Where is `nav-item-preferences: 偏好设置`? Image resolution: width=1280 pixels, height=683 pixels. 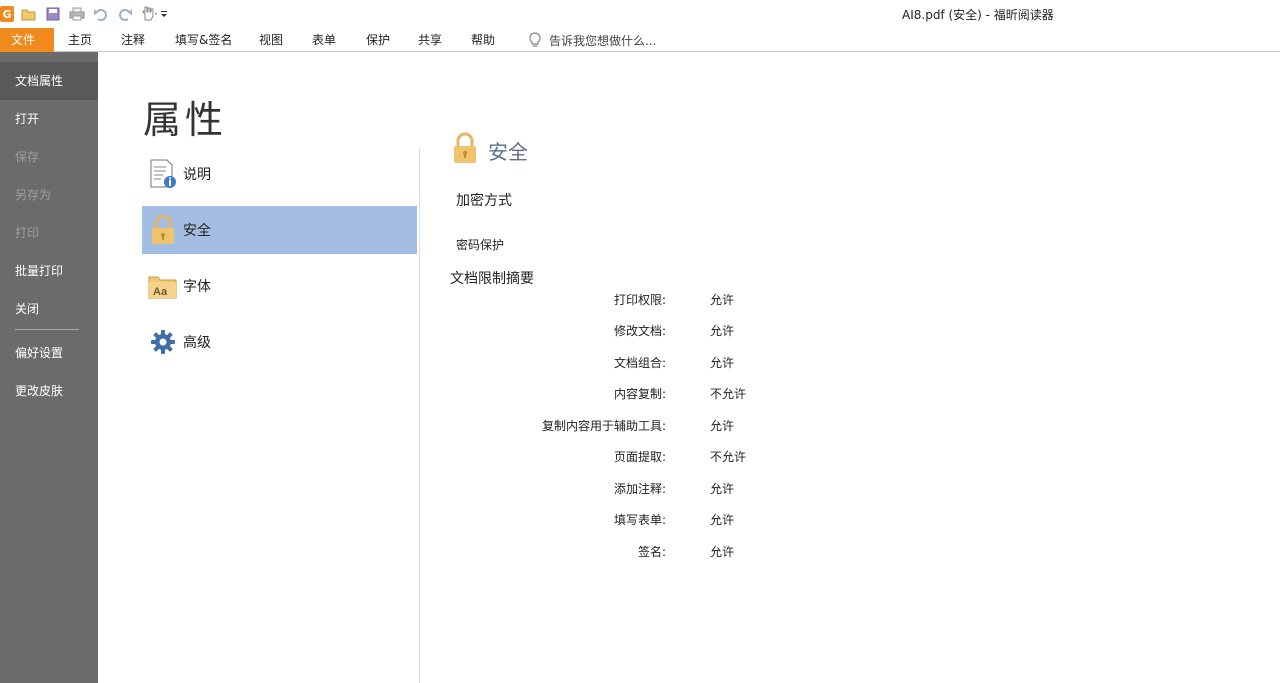 nav-item-preferences: 偏好设置 is located at coordinates (49, 353).